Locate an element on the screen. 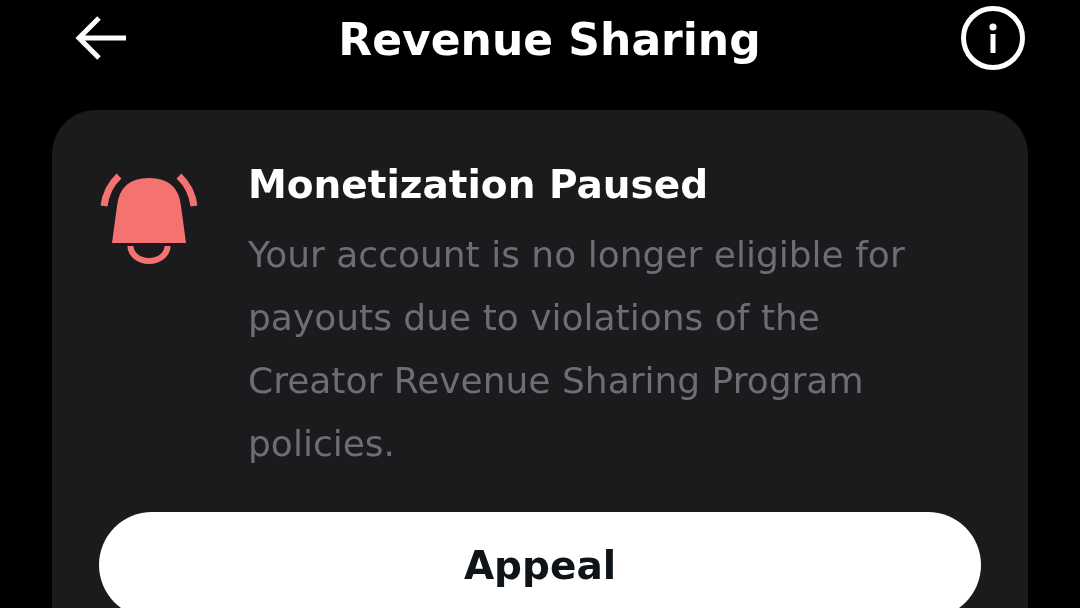 This screenshot has width=1080, height=608. notice-title: Monetization Paused is located at coordinates (479, 185).